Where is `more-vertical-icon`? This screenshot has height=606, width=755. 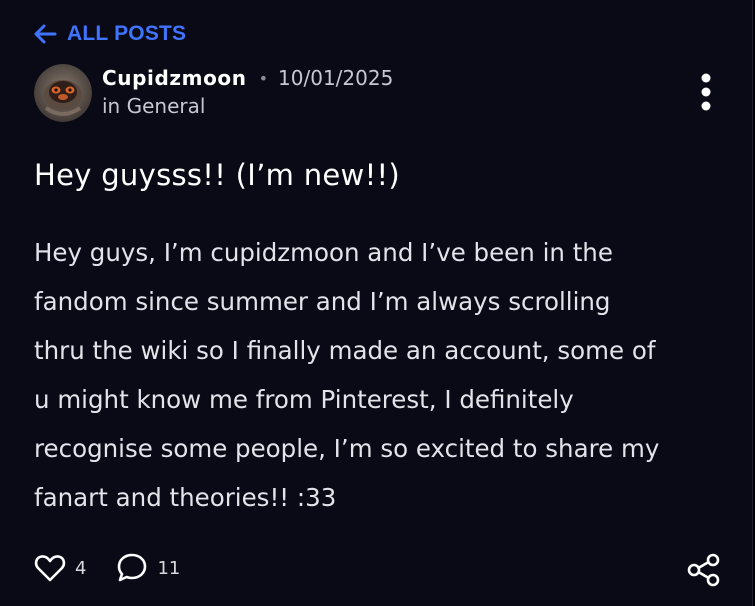
more-vertical-icon is located at coordinates (706, 92).